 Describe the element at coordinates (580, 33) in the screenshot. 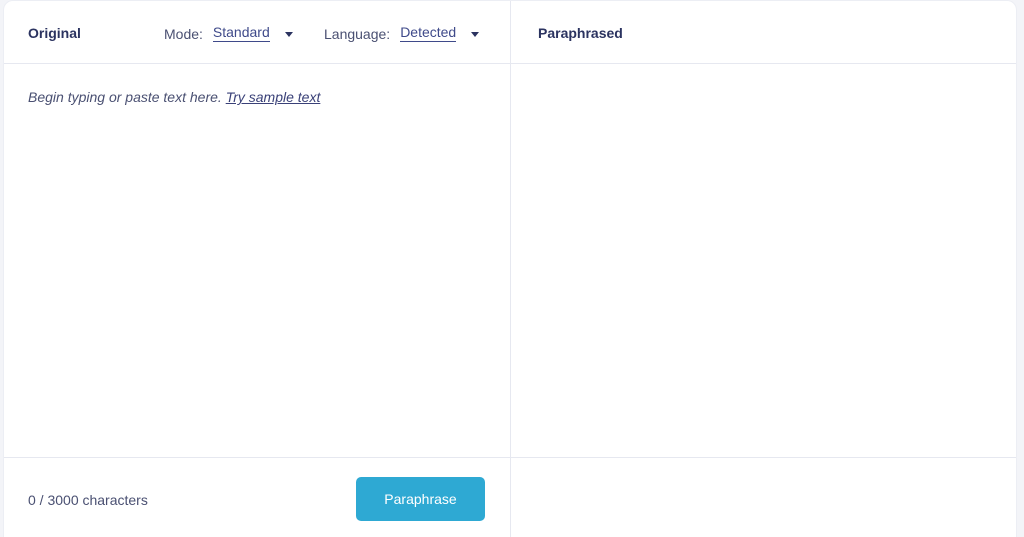

I see `paraphrased-title: Paraphrased` at that location.